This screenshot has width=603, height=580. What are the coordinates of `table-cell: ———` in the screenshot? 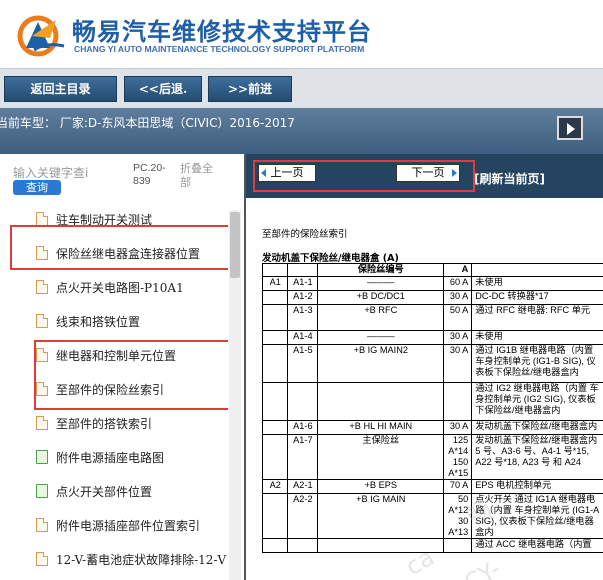 It's located at (381, 283).